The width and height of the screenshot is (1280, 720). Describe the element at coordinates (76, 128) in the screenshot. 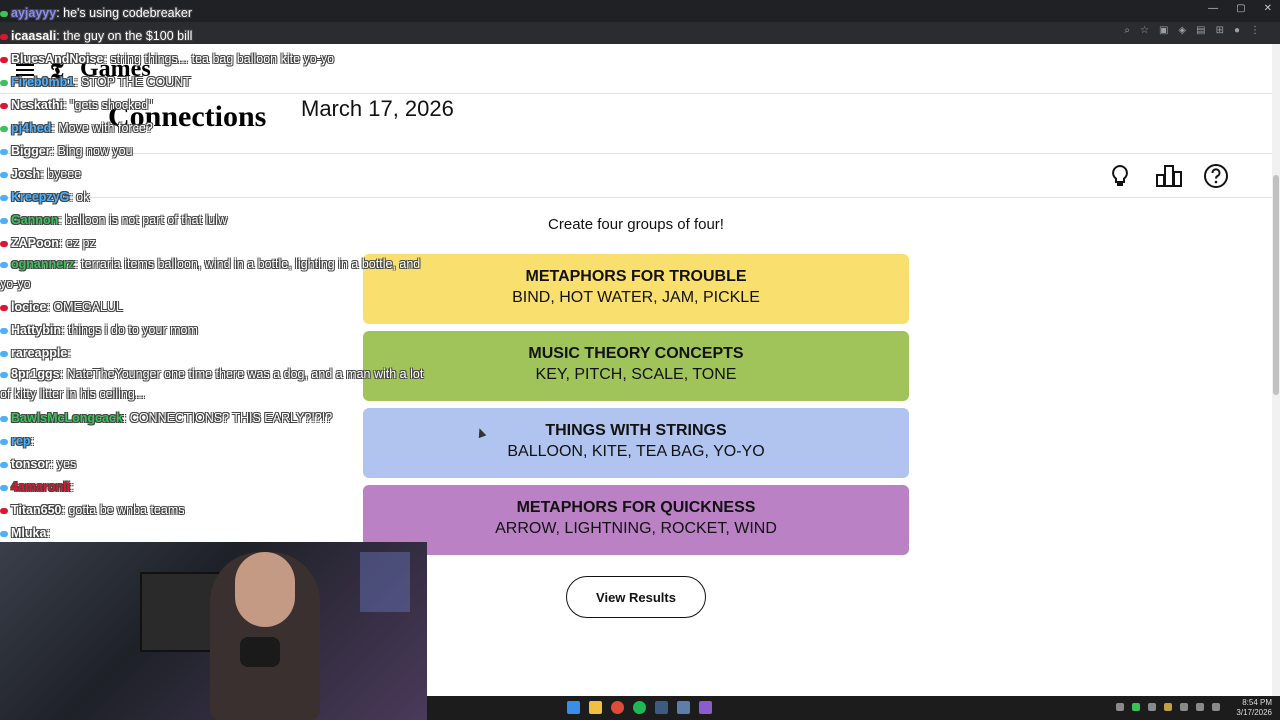

I see `chat-message: pj4hed: Move with force?` at that location.